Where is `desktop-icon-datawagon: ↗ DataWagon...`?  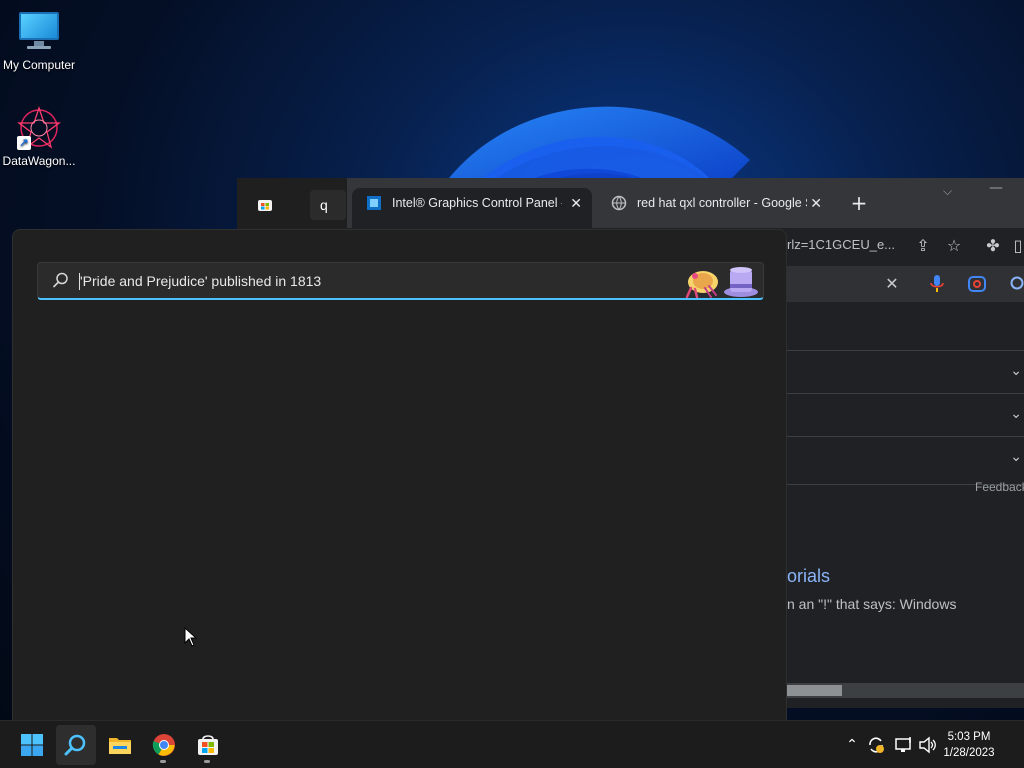
desktop-icon-datawagon: ↗ DataWagon... is located at coordinates (39, 136).